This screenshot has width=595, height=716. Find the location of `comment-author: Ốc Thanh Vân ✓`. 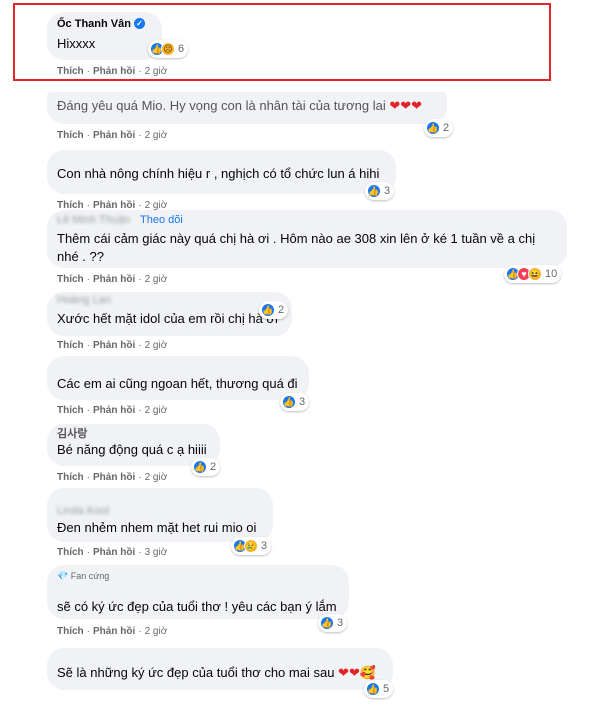

comment-author: Ốc Thanh Vân ✓ is located at coordinates (101, 24).